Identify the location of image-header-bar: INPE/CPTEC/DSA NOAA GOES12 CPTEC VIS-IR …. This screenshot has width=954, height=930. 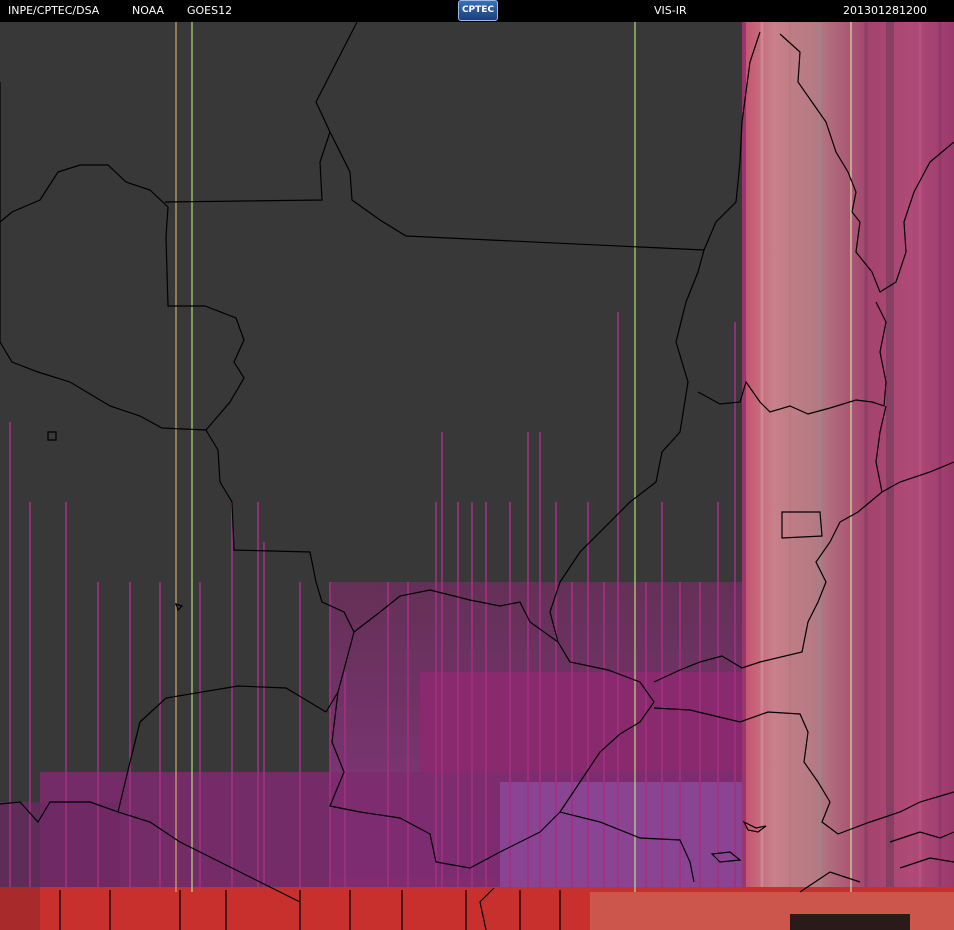
(477, 11).